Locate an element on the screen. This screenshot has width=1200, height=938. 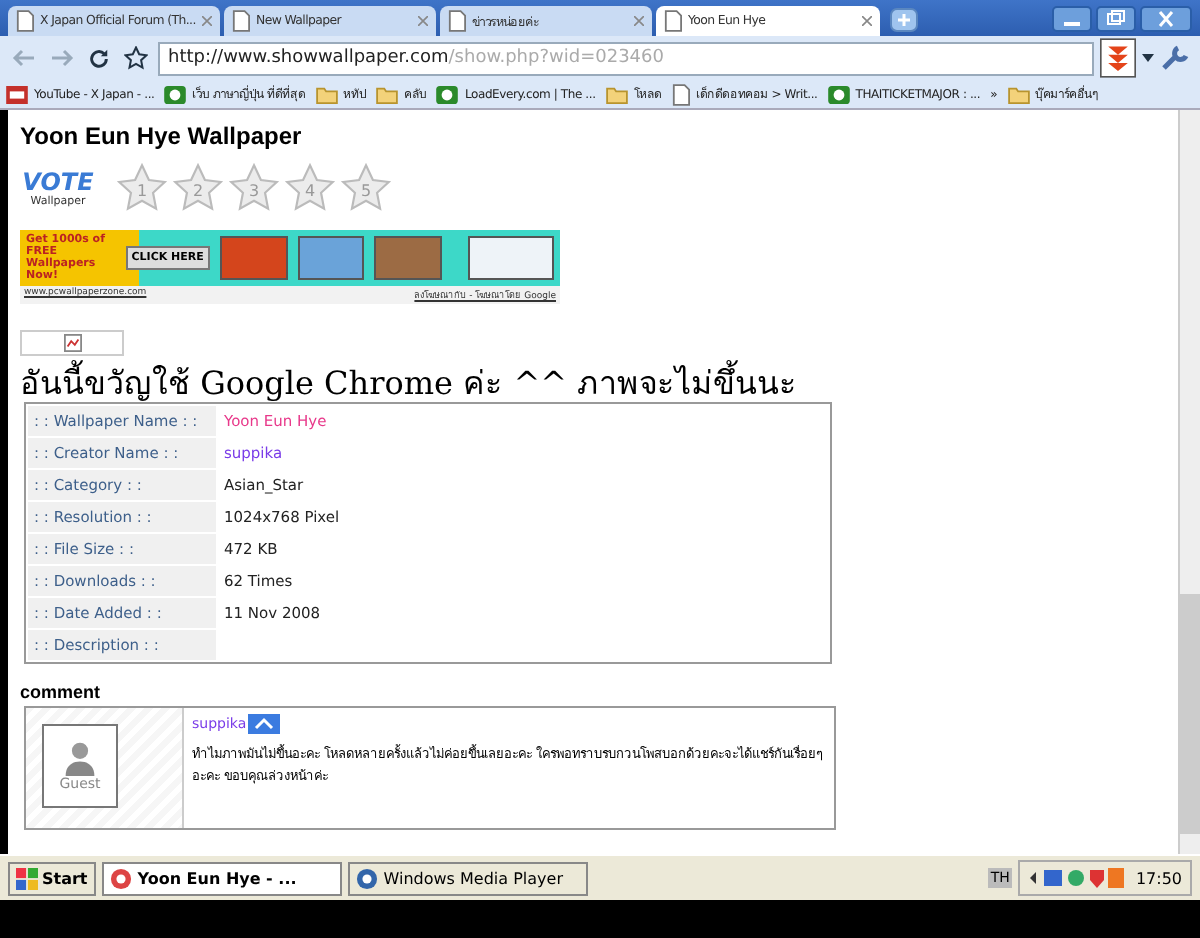
star-icon is located at coordinates (136, 58).